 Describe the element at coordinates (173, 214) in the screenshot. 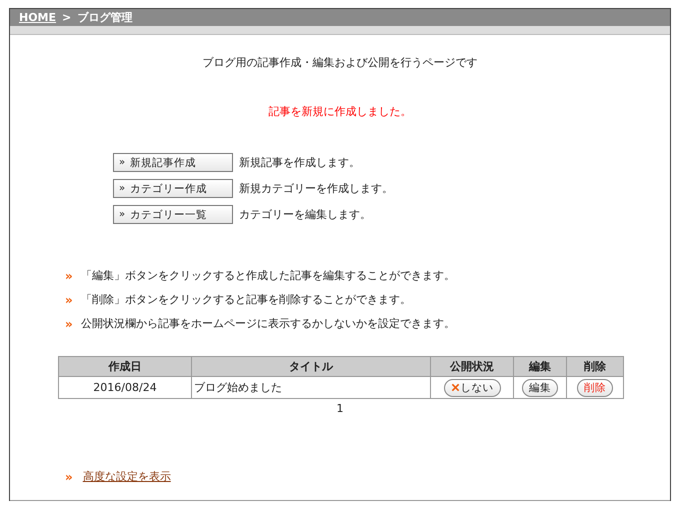

I see `action-button: » カテゴリー一覧` at that location.